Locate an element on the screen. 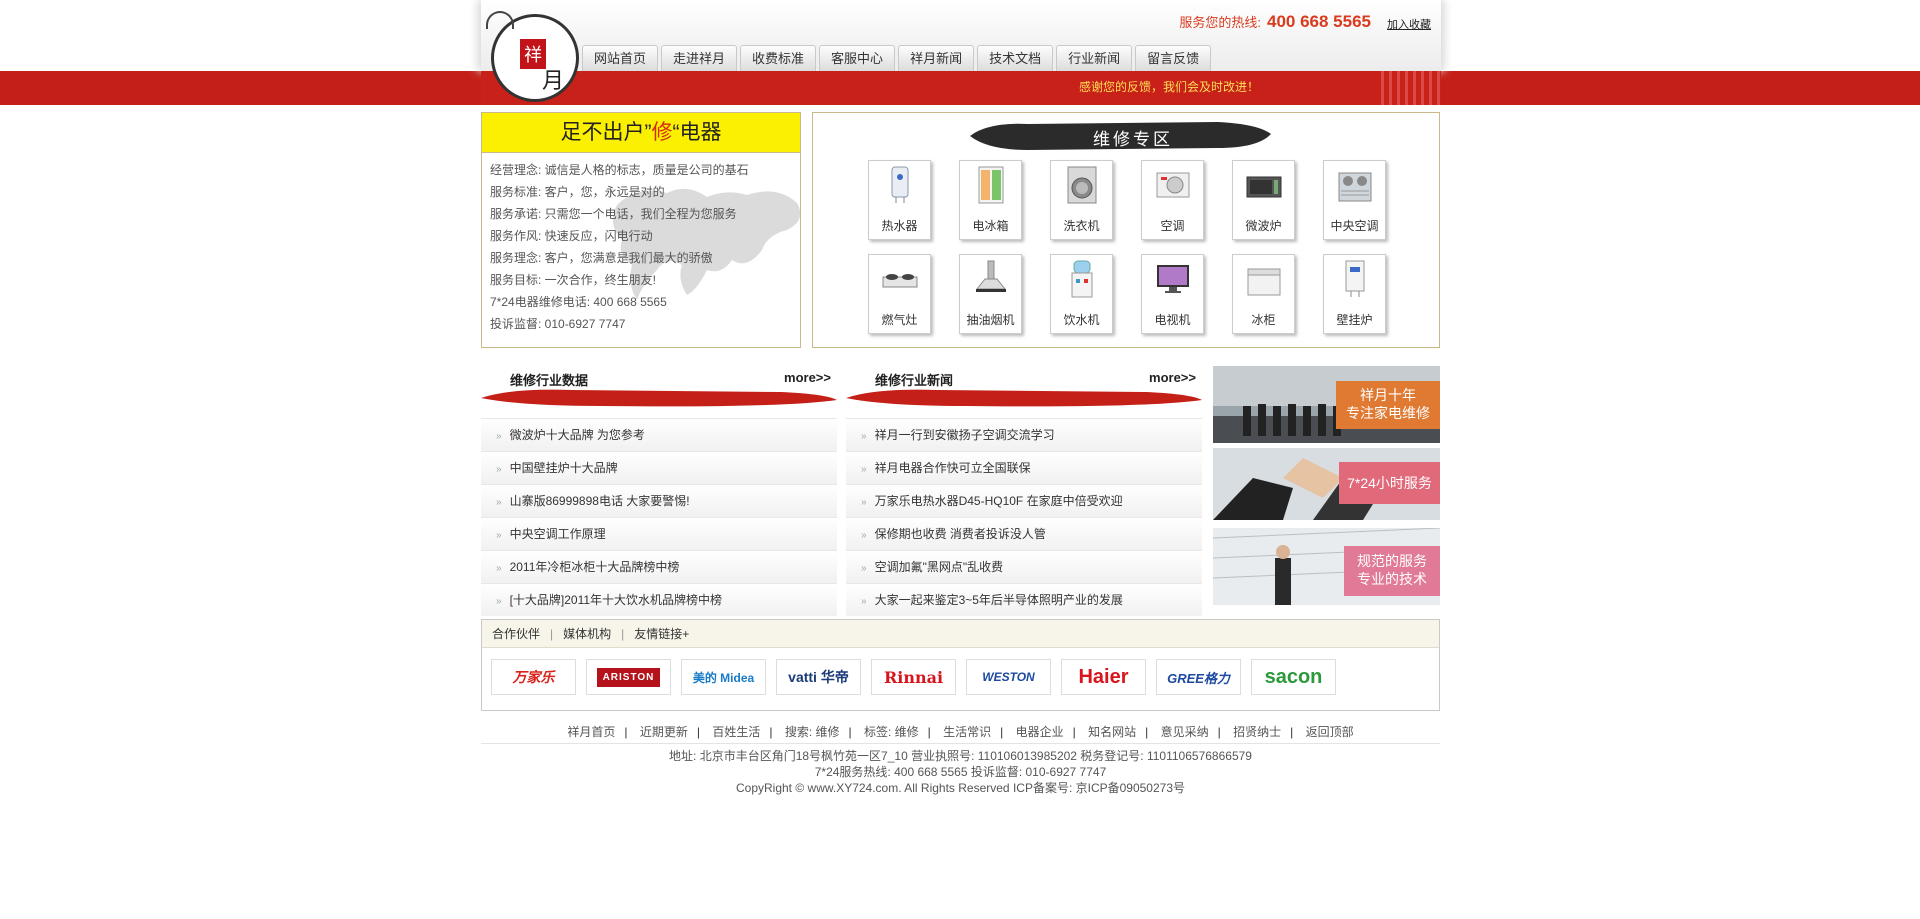 The width and height of the screenshot is (1920, 919). list-item-text: 大家一起来鉴定3~5年后半导体照明产业的发展 is located at coordinates (998, 600).